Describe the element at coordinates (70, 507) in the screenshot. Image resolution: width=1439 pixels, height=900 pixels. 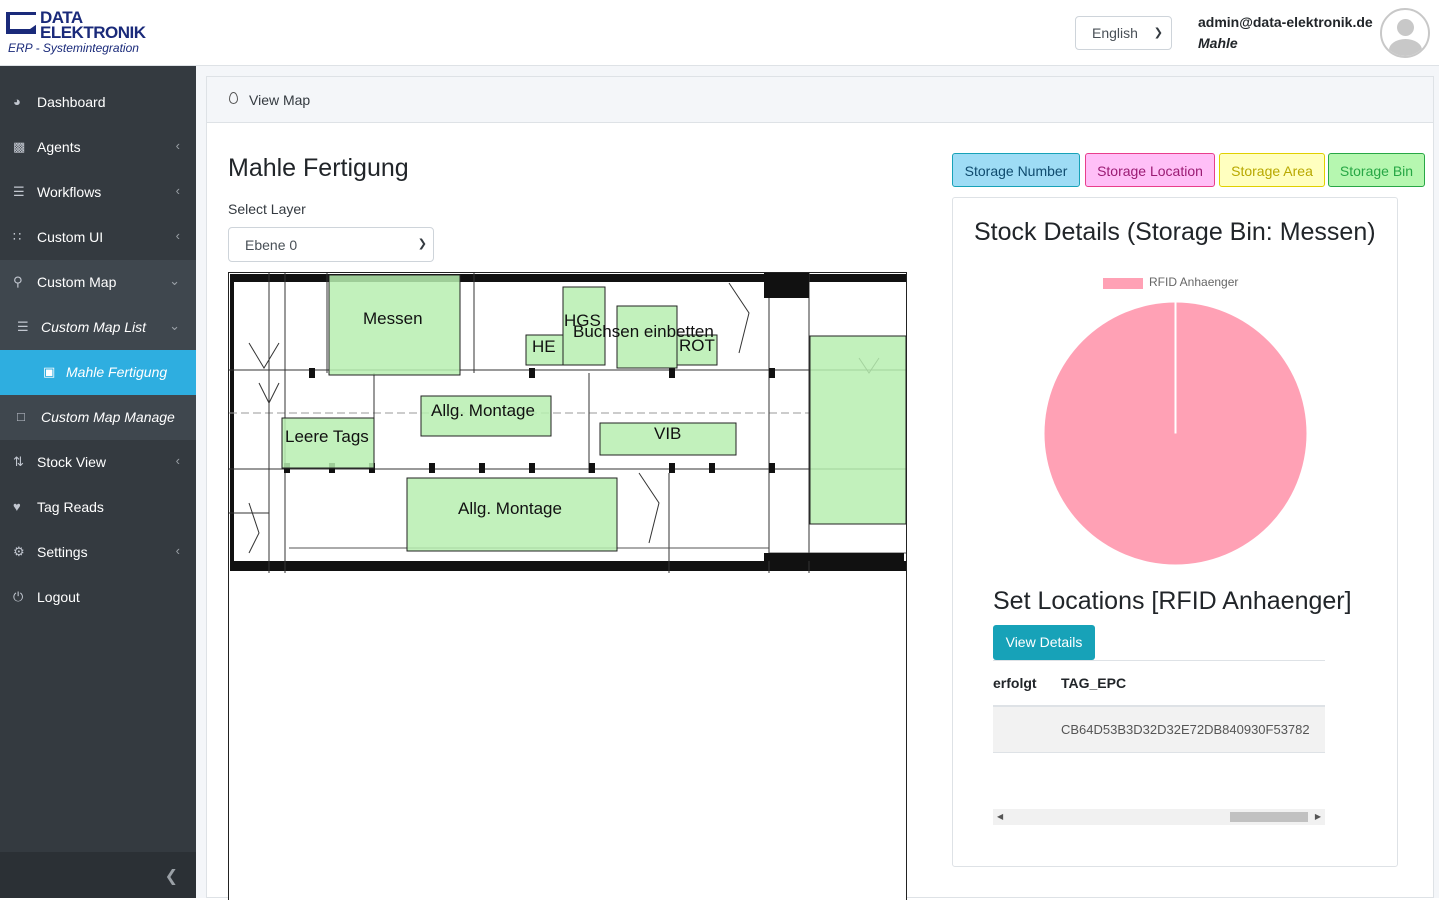
I see `sidebar-item-label: Tag Reads` at that location.